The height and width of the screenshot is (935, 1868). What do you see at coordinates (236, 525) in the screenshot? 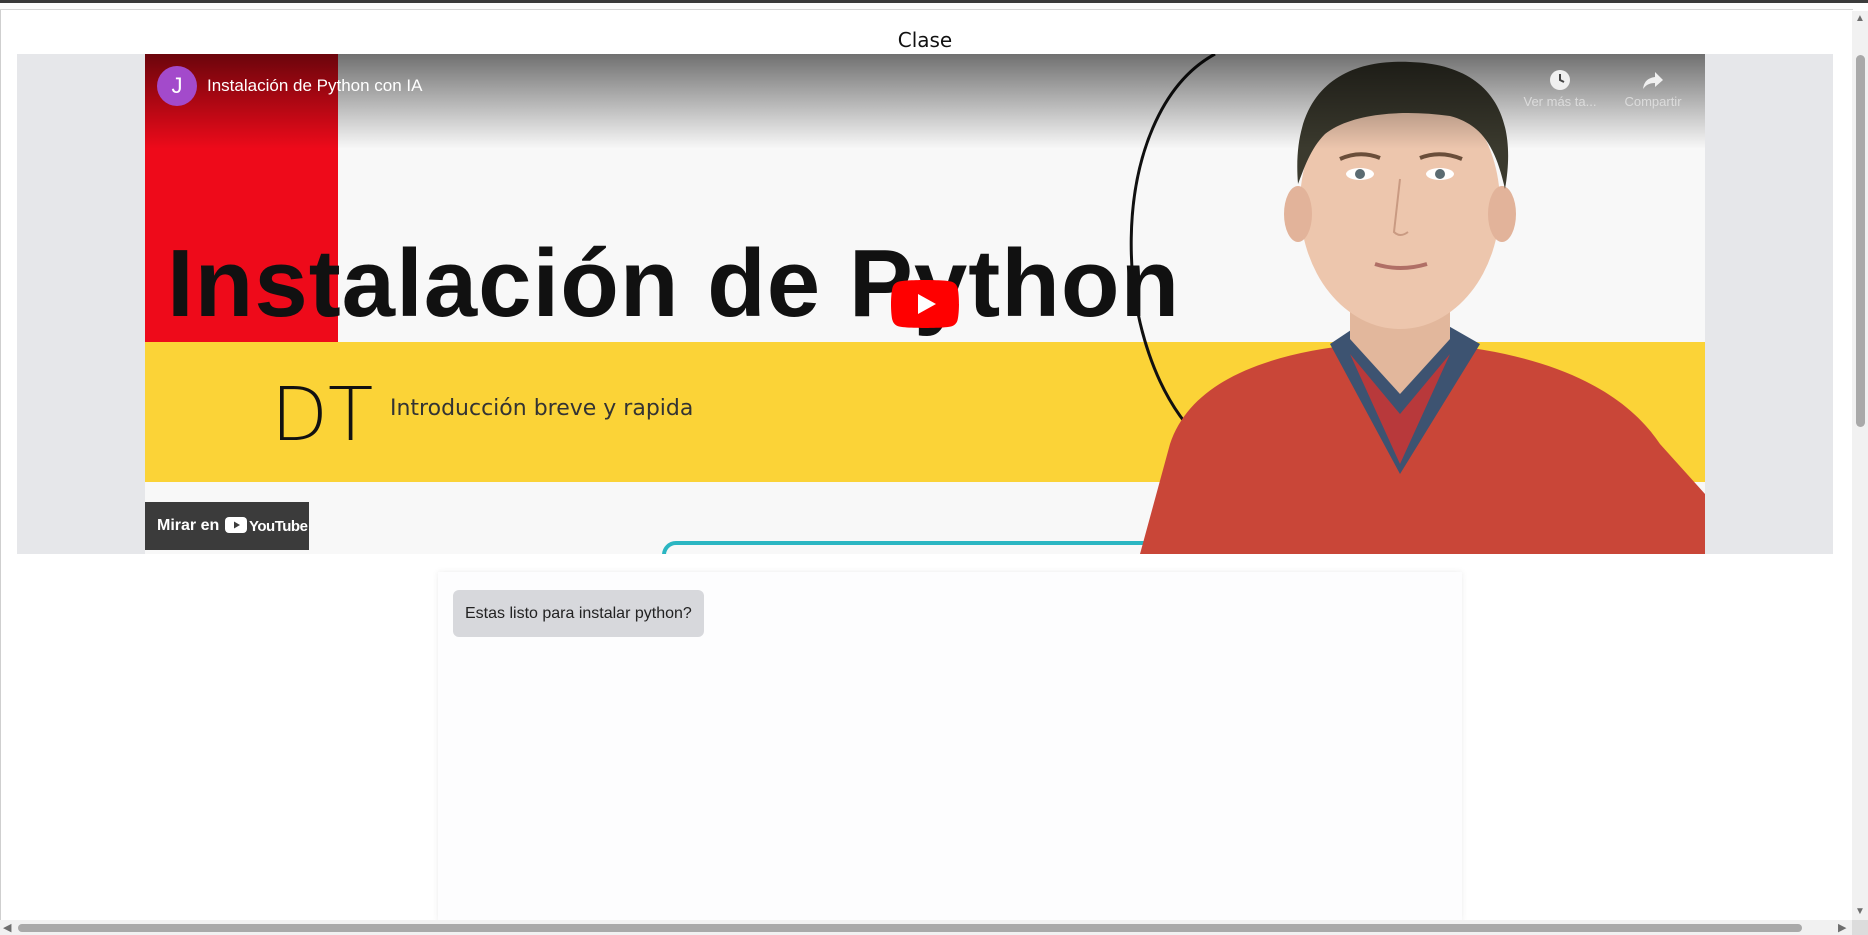
I see `youtube-logo-icon` at bounding box center [236, 525].